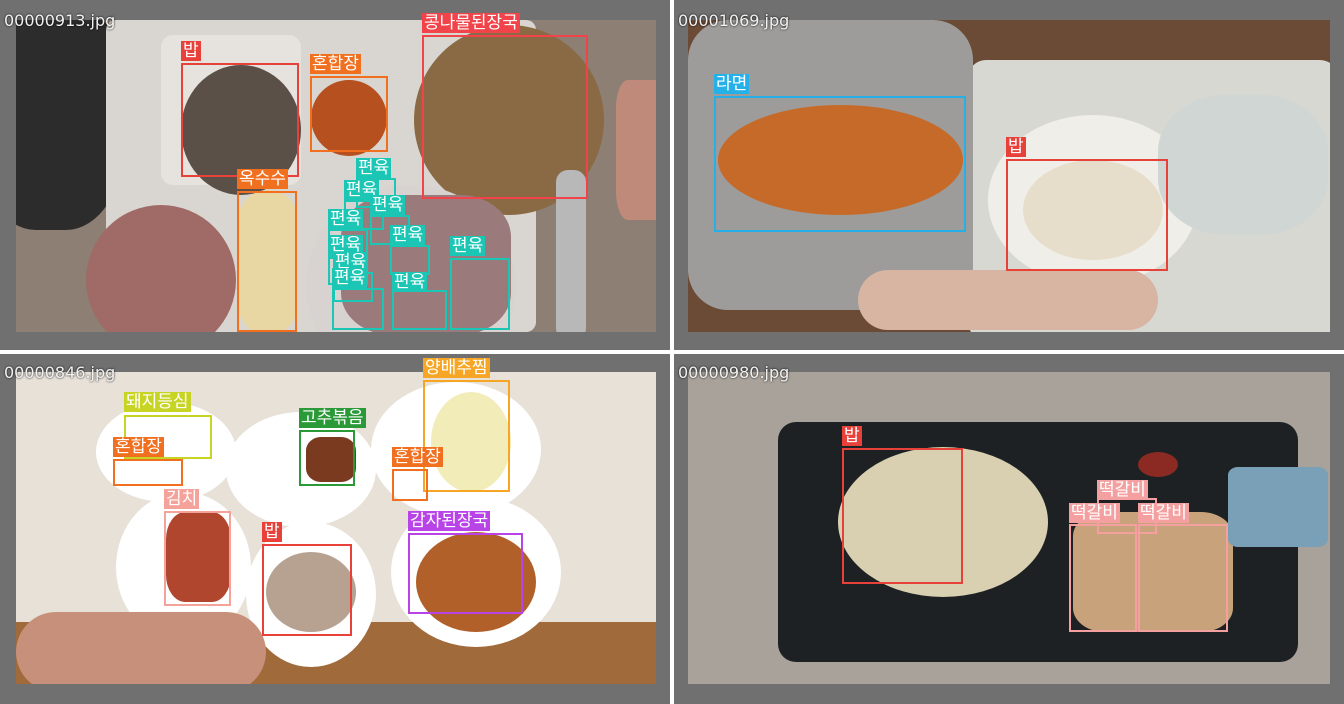 This screenshot has width=1344, height=704. Describe the element at coordinates (449, 521) in the screenshot. I see `detection-label: 감자된장국` at that location.